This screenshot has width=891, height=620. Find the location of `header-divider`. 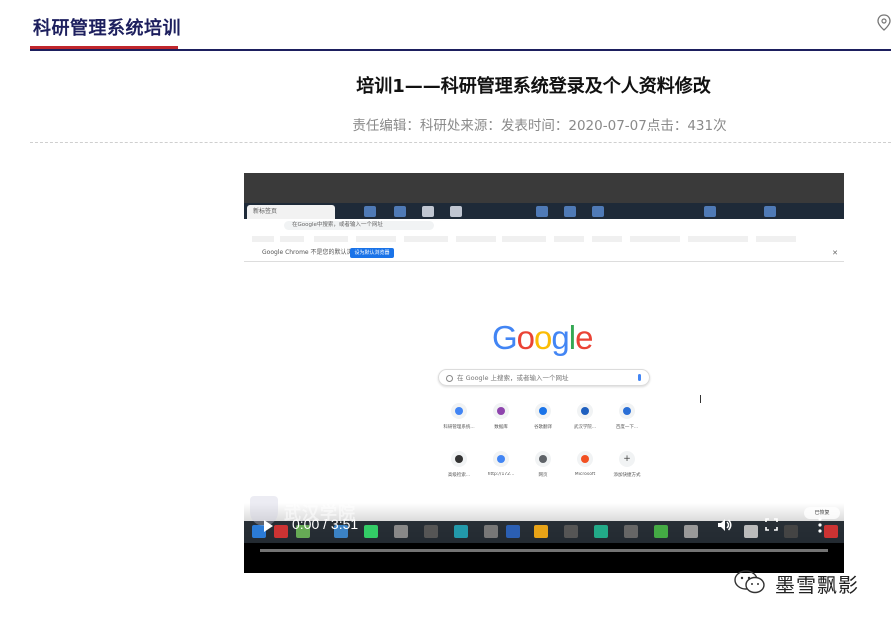

header-divider is located at coordinates (460, 50).